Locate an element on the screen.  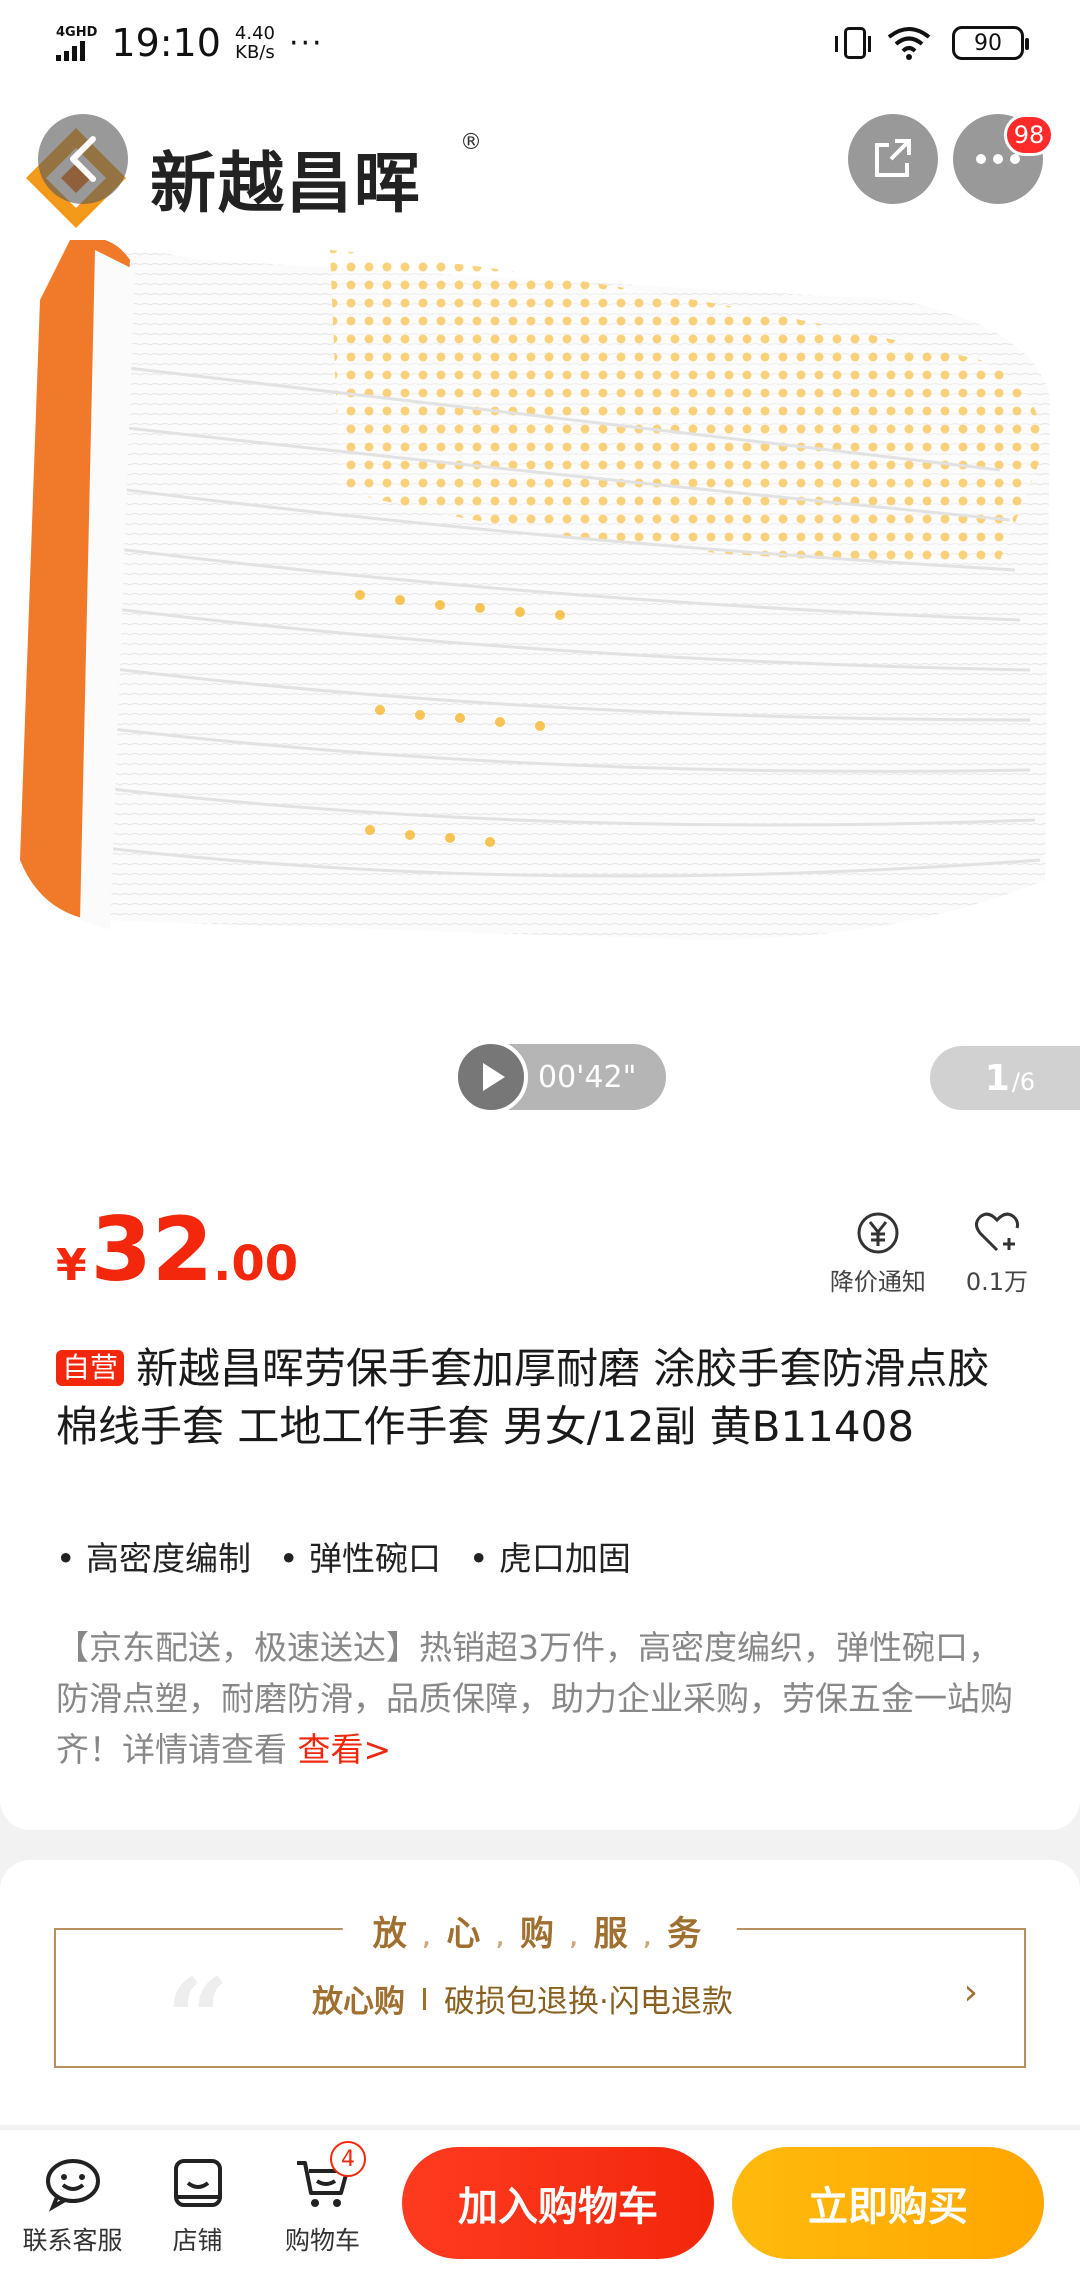
service-title: 放,心,购,服,务 is located at coordinates (540, 1930).